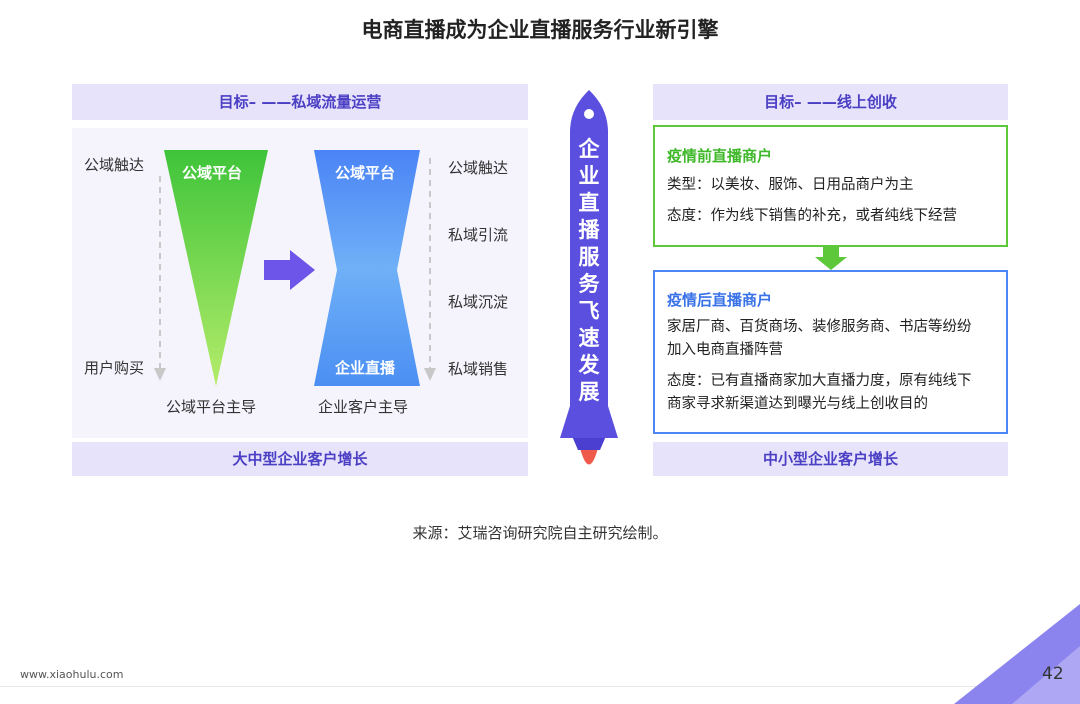  I want to click on rocket-char: 播, so click(589, 230).